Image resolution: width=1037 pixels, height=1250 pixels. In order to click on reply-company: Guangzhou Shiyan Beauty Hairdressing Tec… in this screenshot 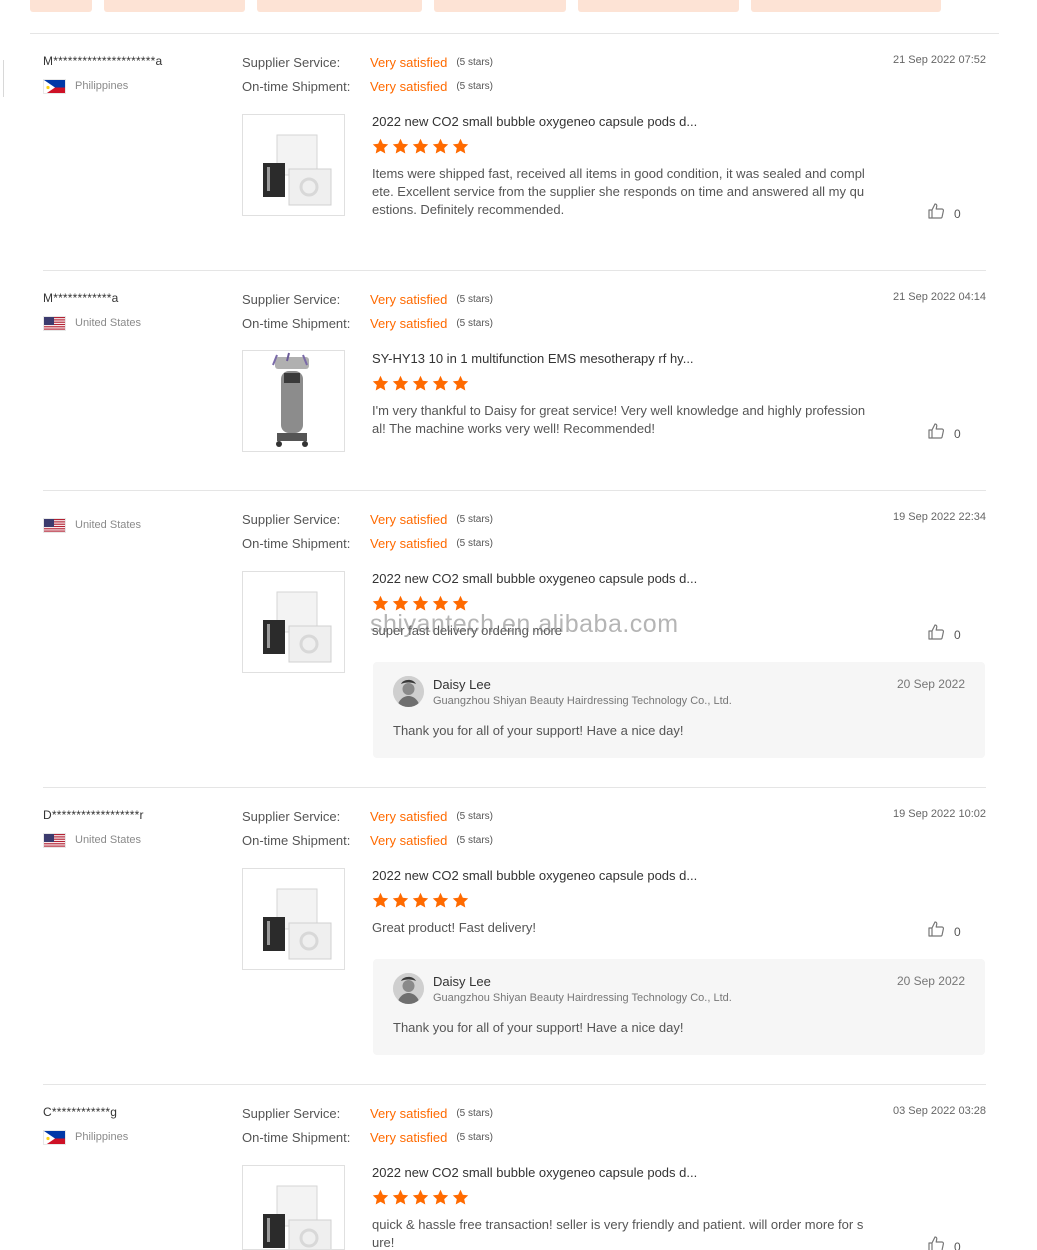, I will do `click(582, 998)`.